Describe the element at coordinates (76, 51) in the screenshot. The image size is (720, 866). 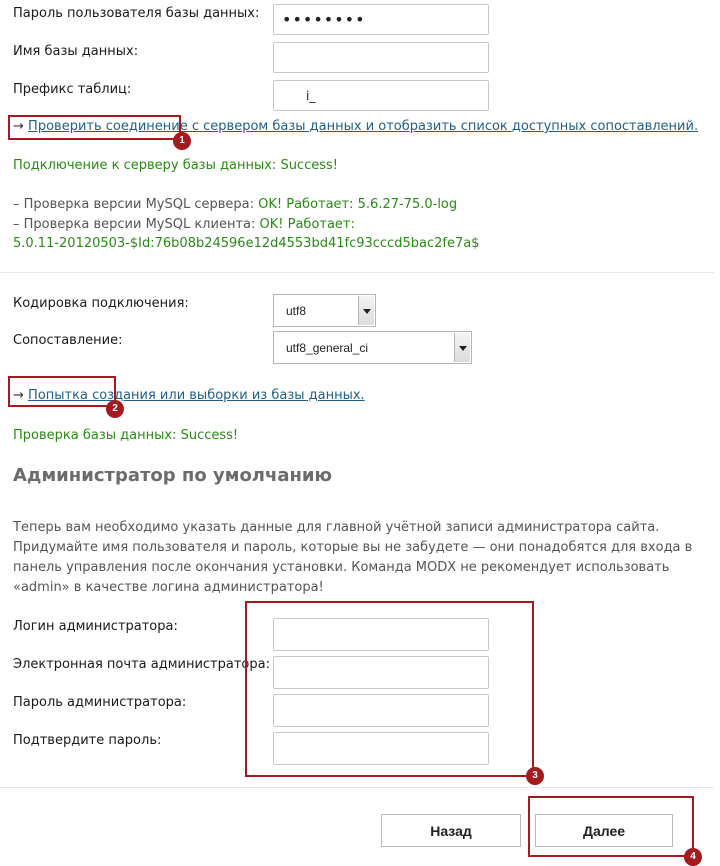
I see `db-name-label: Имя базы данных:` at that location.